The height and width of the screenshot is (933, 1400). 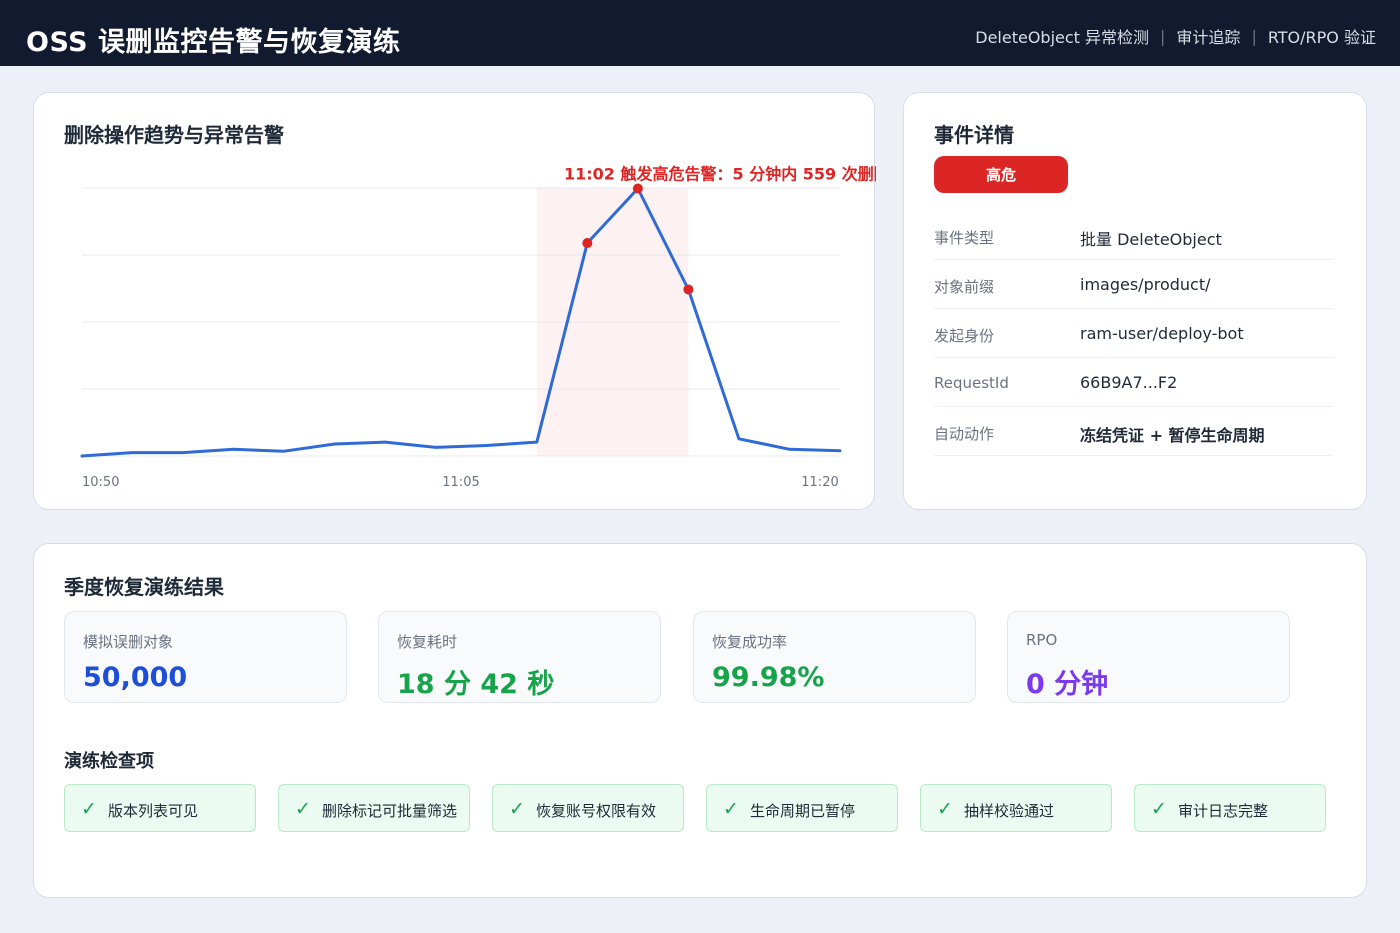 I want to click on checks-title: 演练检查项, so click(x=109, y=761).